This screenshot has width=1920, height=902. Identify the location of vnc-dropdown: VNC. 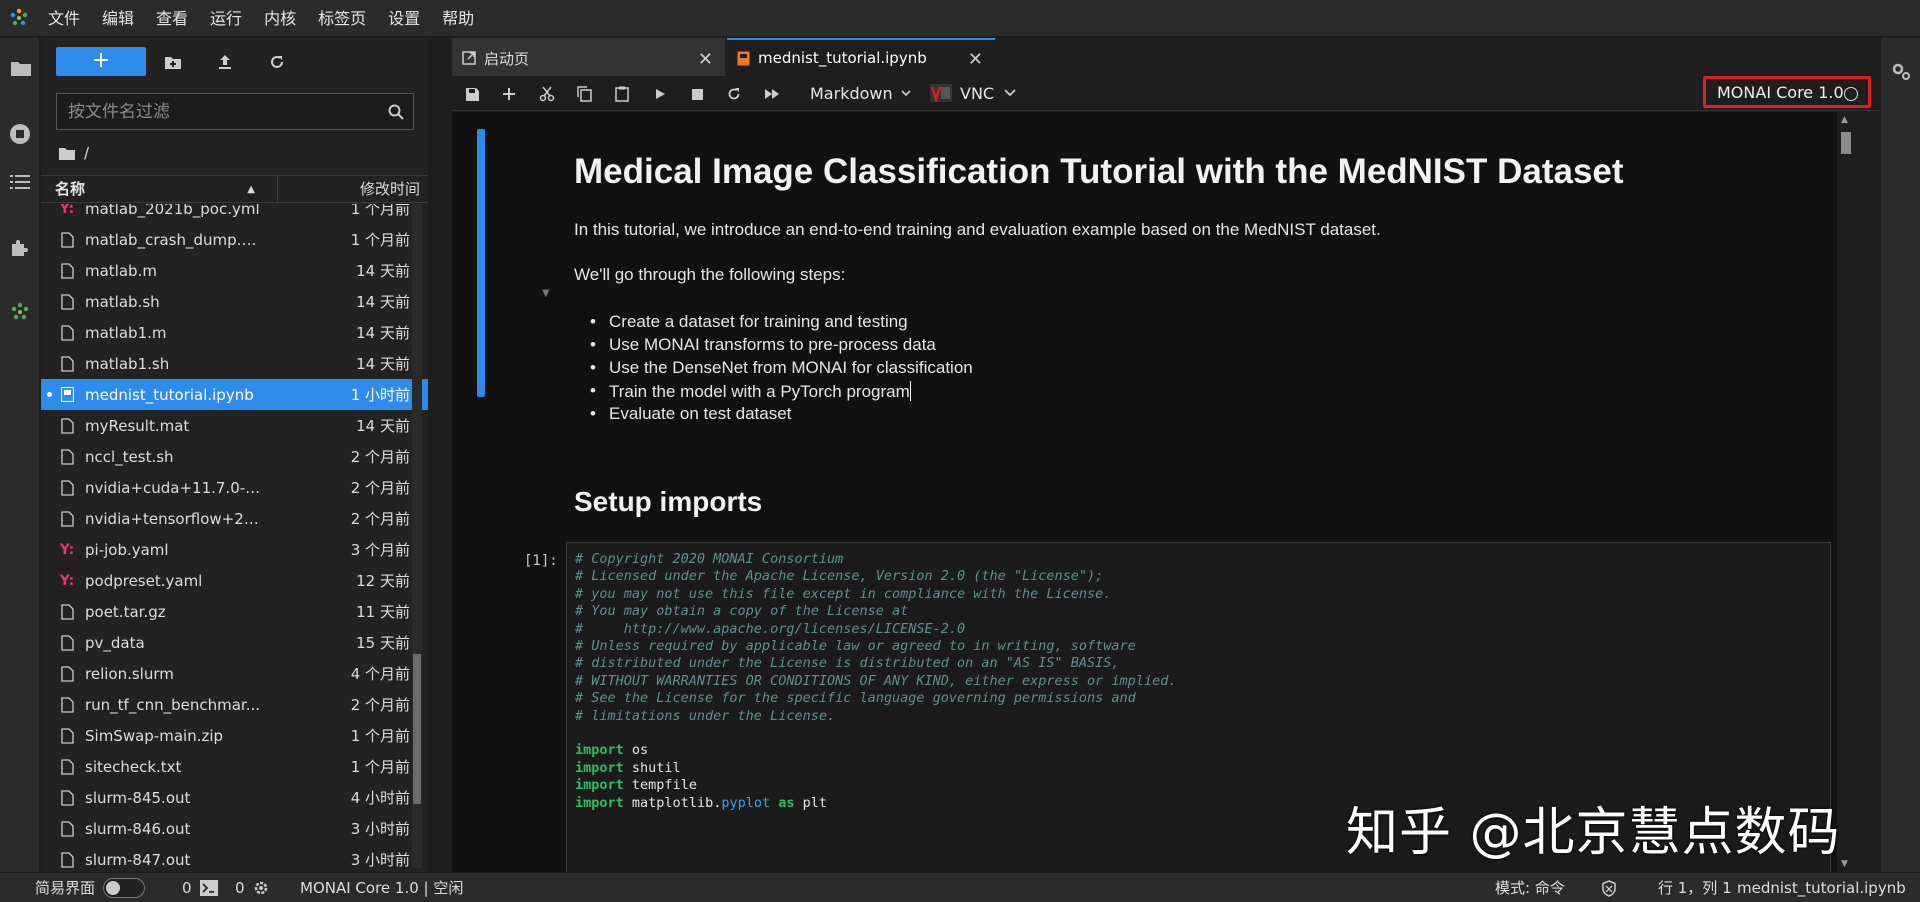
(973, 93).